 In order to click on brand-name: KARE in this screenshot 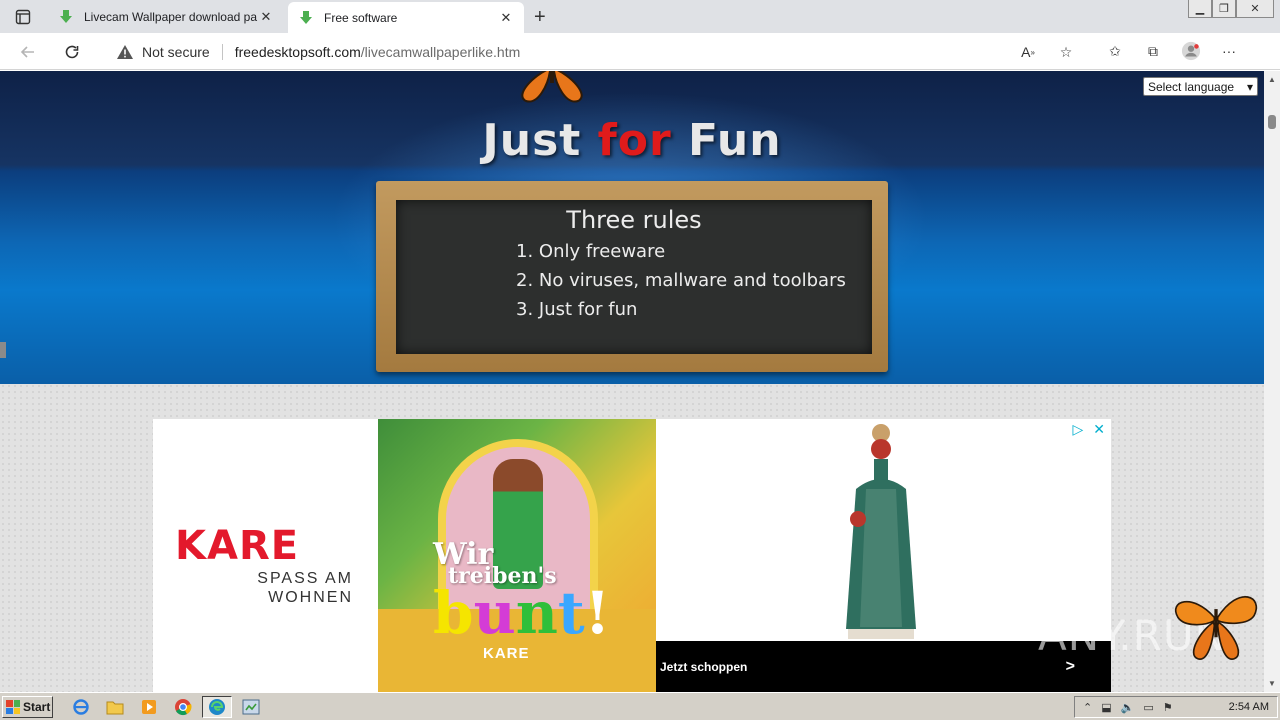, I will do `click(237, 546)`.